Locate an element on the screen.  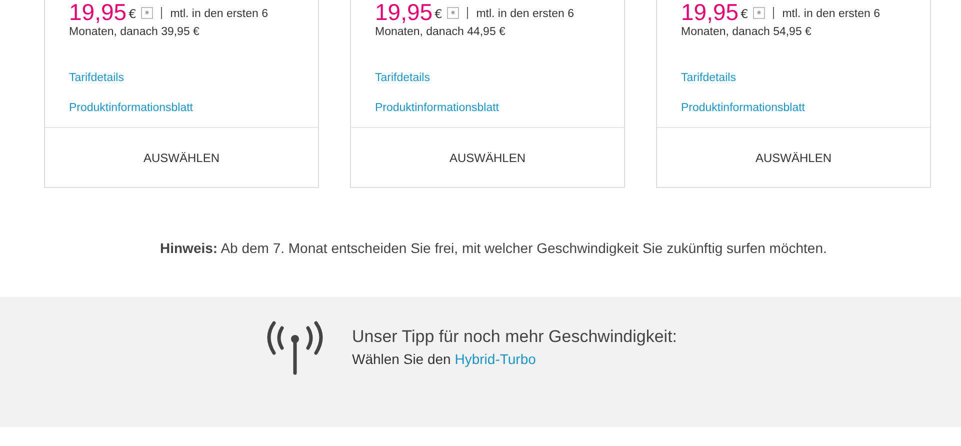
price-note: Monaten, danach 44,95 € is located at coordinates (440, 32).